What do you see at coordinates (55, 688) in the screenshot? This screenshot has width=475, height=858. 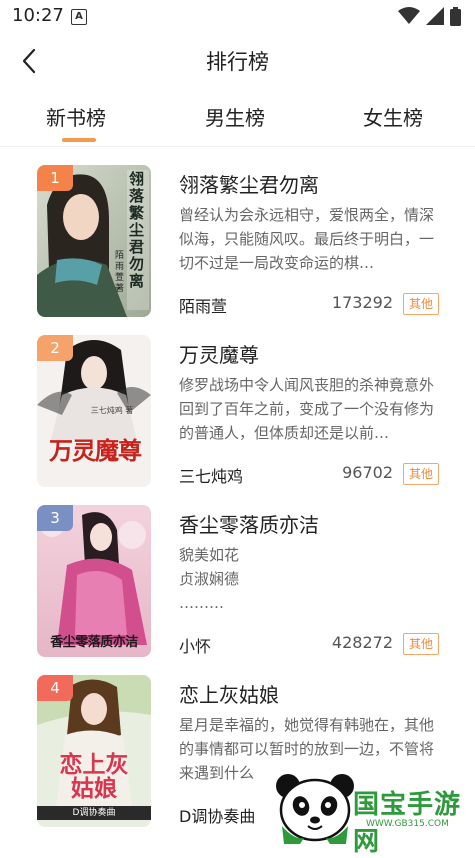 I see `rank-badge: 4` at bounding box center [55, 688].